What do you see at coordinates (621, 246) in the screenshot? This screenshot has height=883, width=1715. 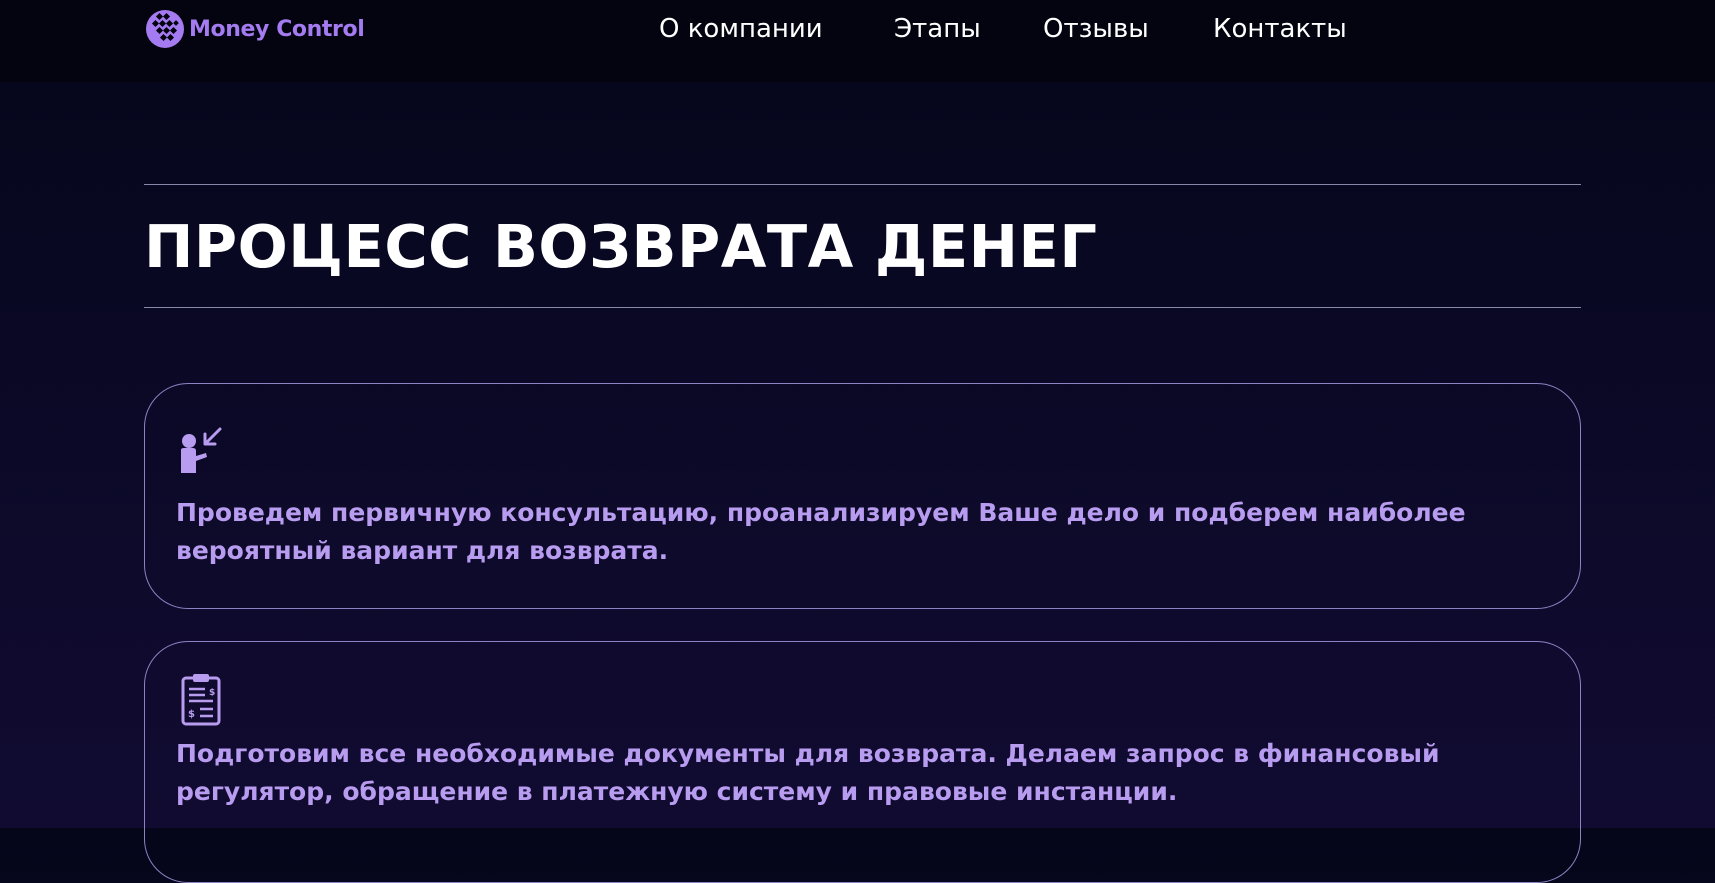 I see `section-title: ПРОЦЕСС ВОЗВРАТА ДЕНЕГ` at bounding box center [621, 246].